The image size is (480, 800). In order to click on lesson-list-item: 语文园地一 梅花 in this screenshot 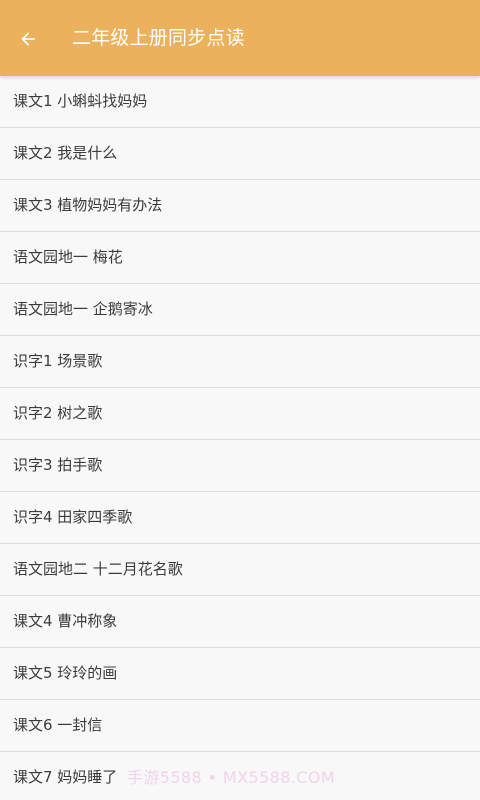, I will do `click(240, 258)`.